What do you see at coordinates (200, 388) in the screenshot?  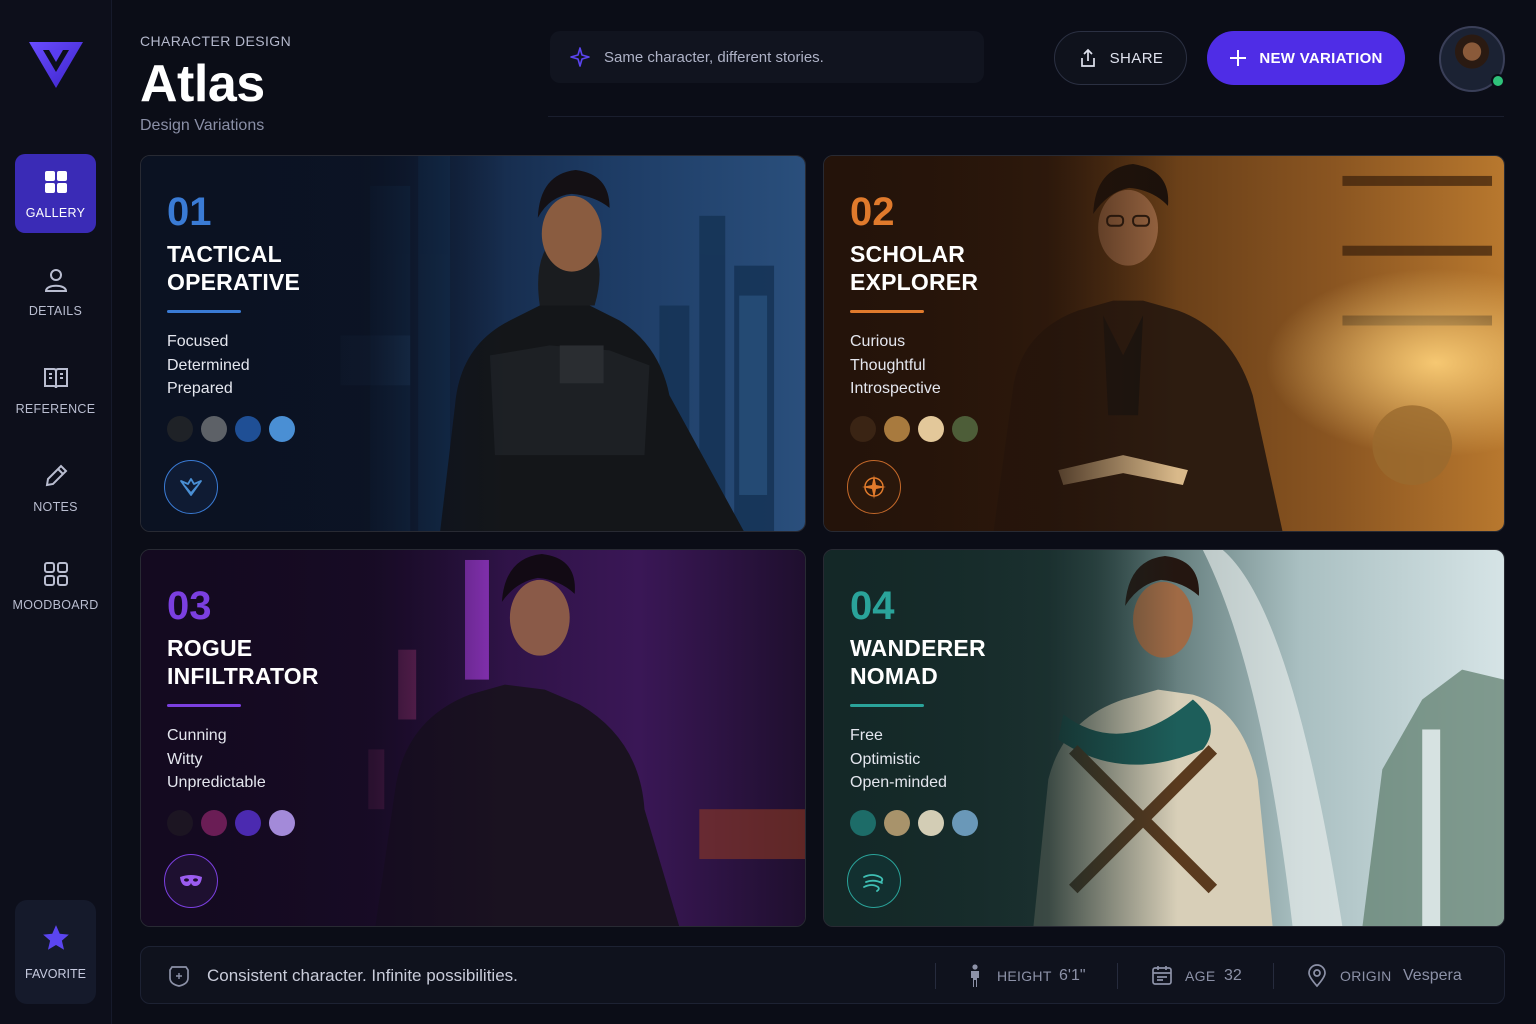 I see `trait: Prepared` at bounding box center [200, 388].